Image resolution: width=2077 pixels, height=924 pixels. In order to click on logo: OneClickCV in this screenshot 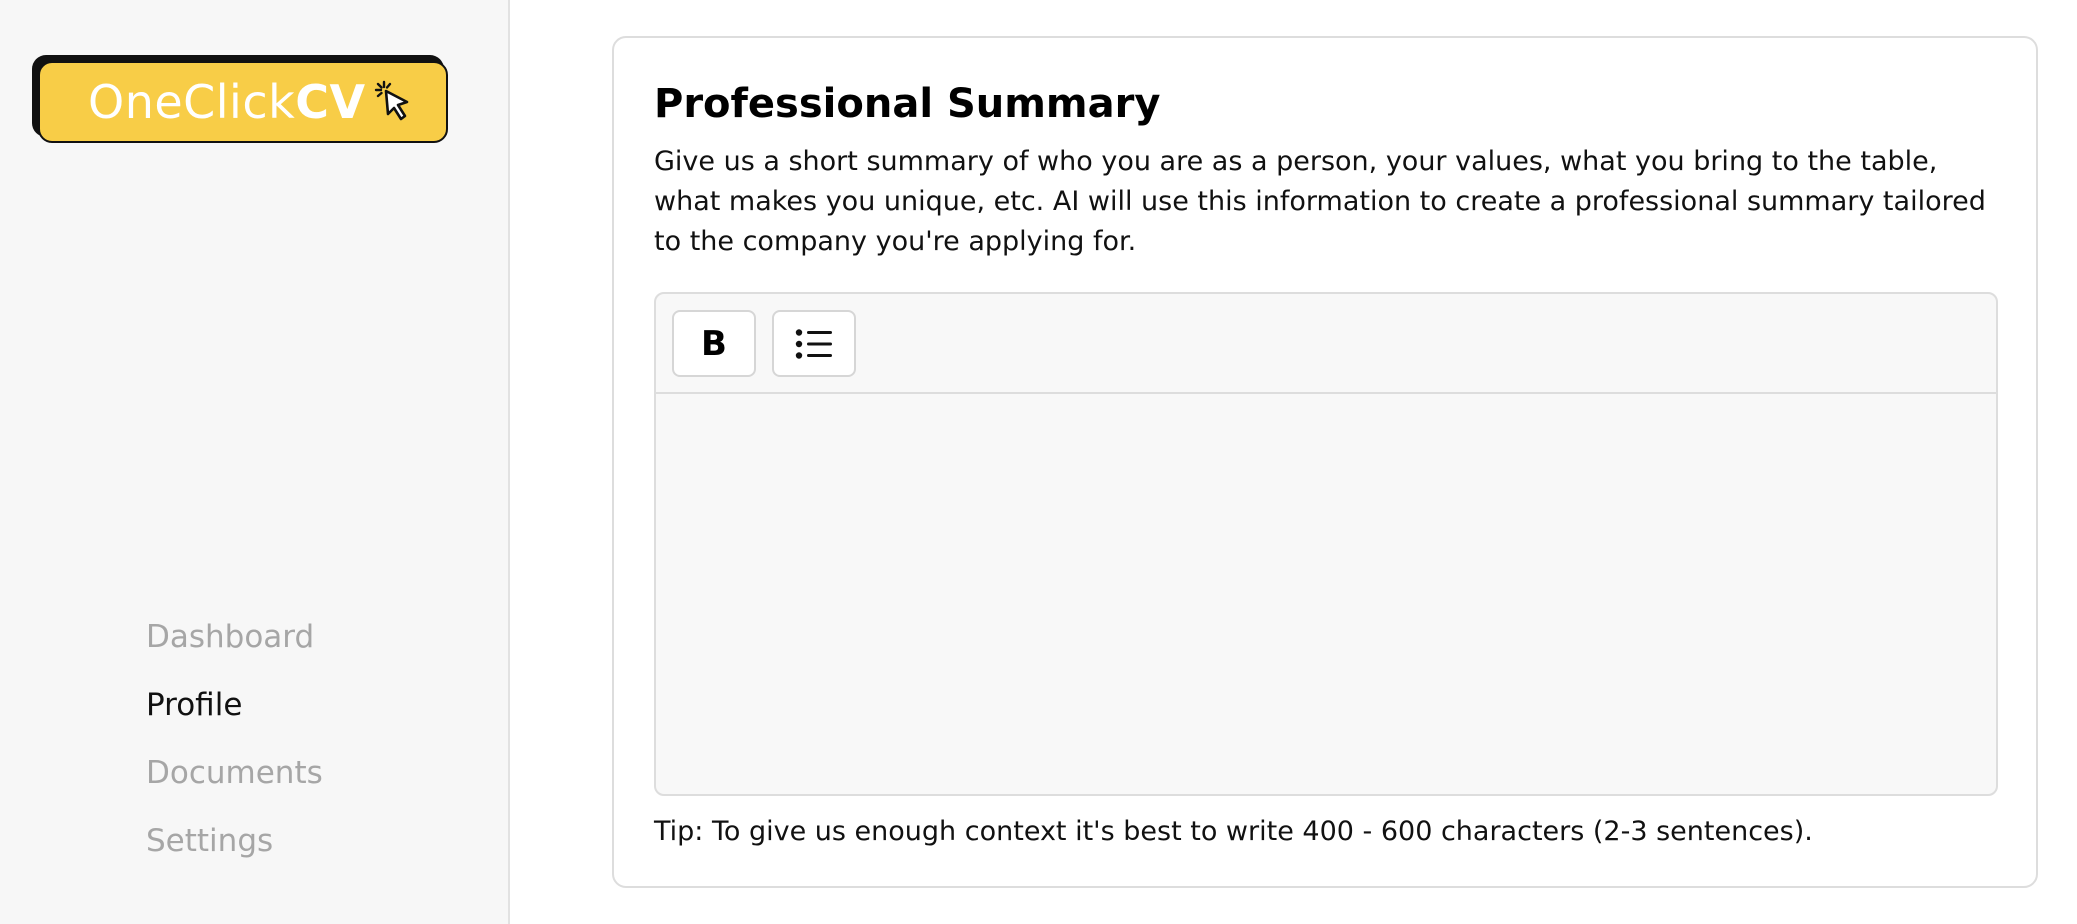, I will do `click(241, 100)`.